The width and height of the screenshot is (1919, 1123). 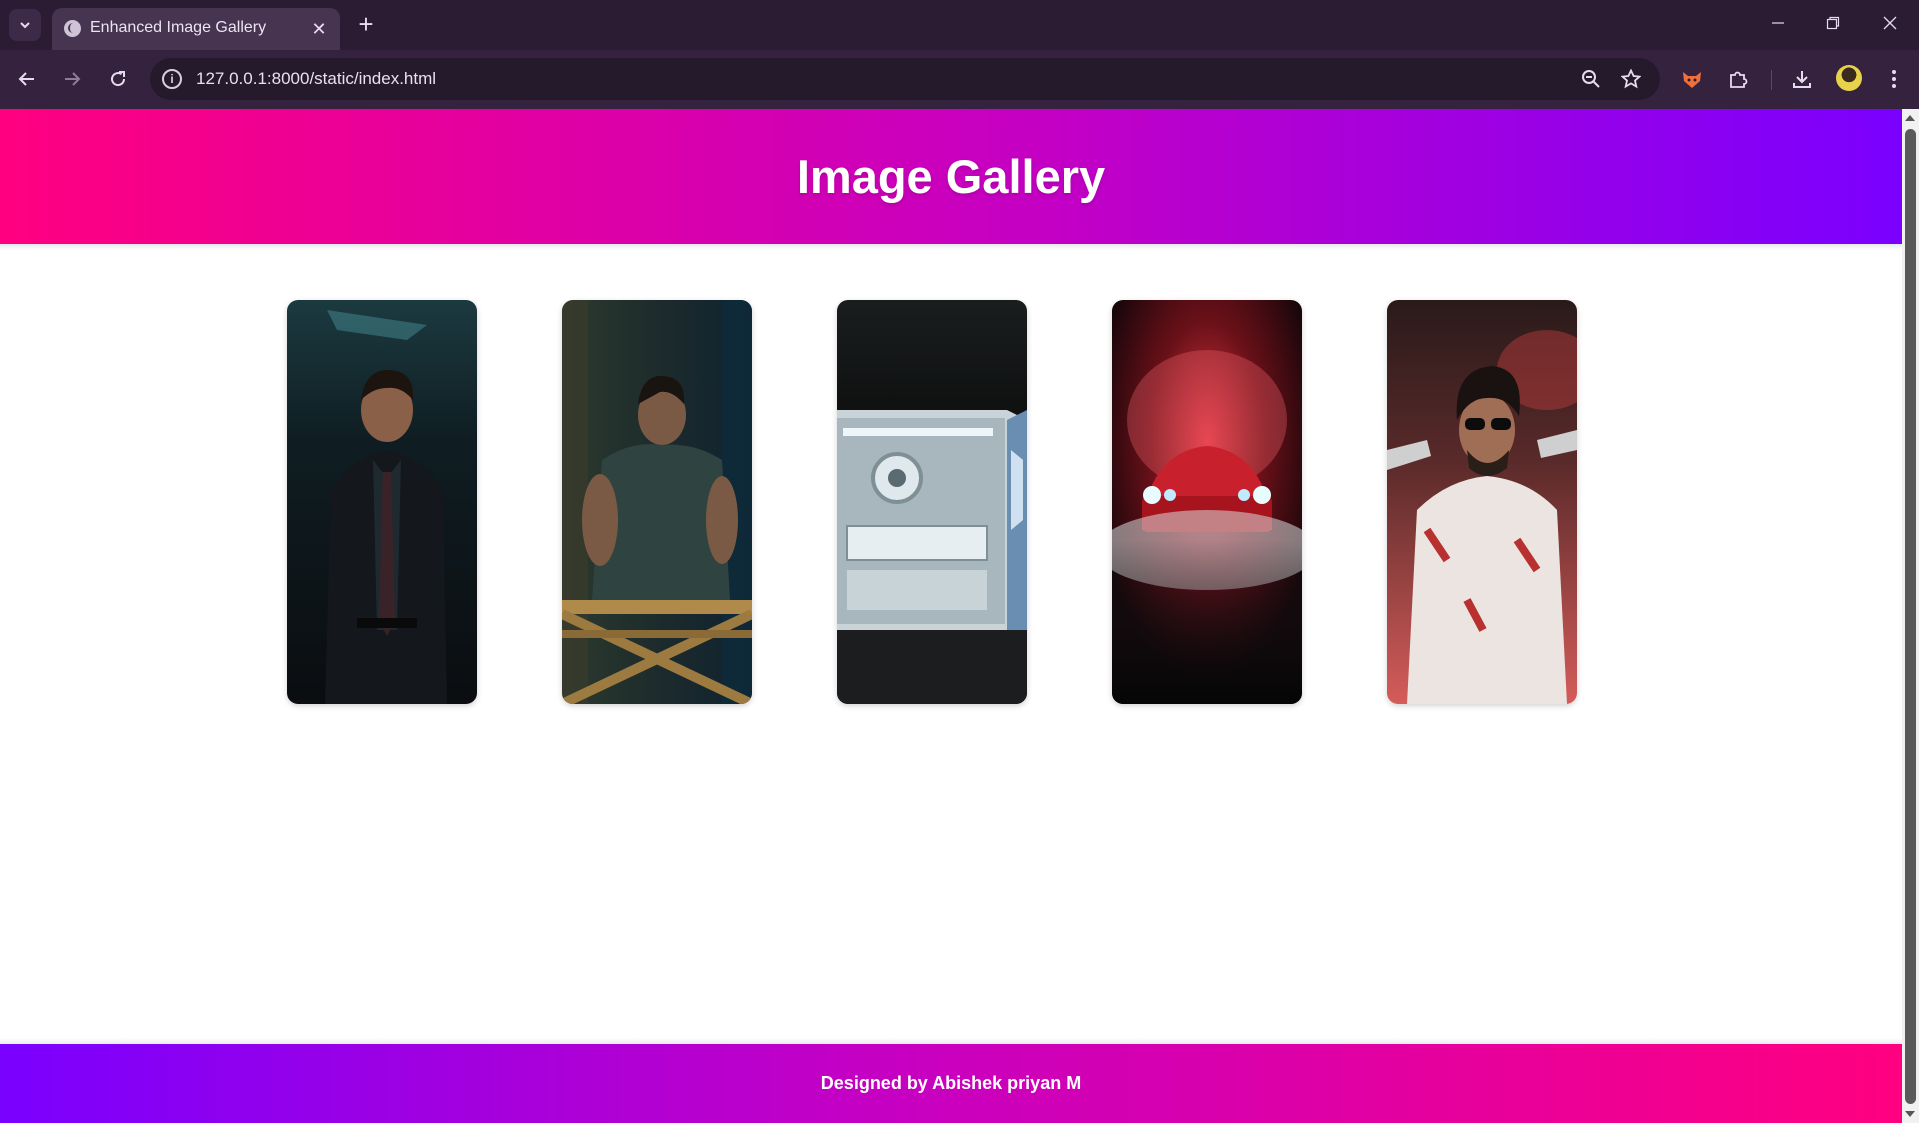 I want to click on fox-extension-icon, so click(x=1692, y=79).